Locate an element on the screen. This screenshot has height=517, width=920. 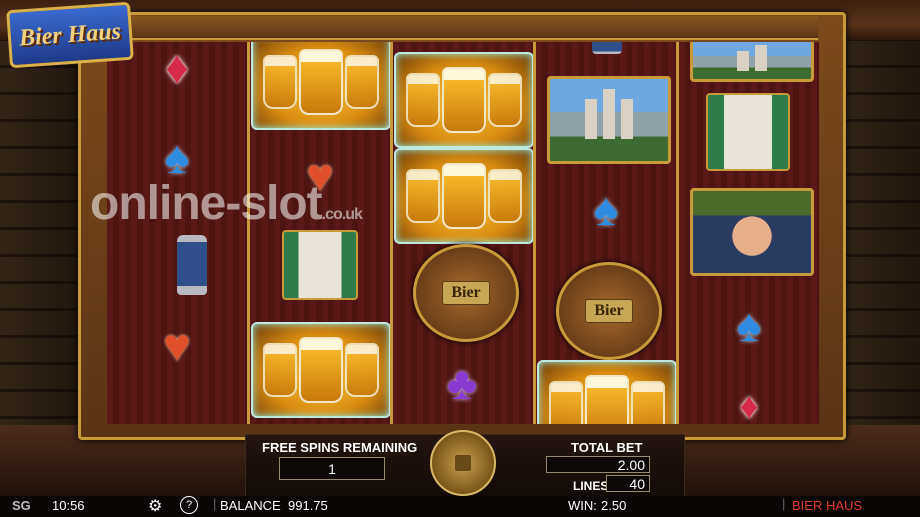
watermark-suffix: .co.uk is located at coordinates (342, 214).